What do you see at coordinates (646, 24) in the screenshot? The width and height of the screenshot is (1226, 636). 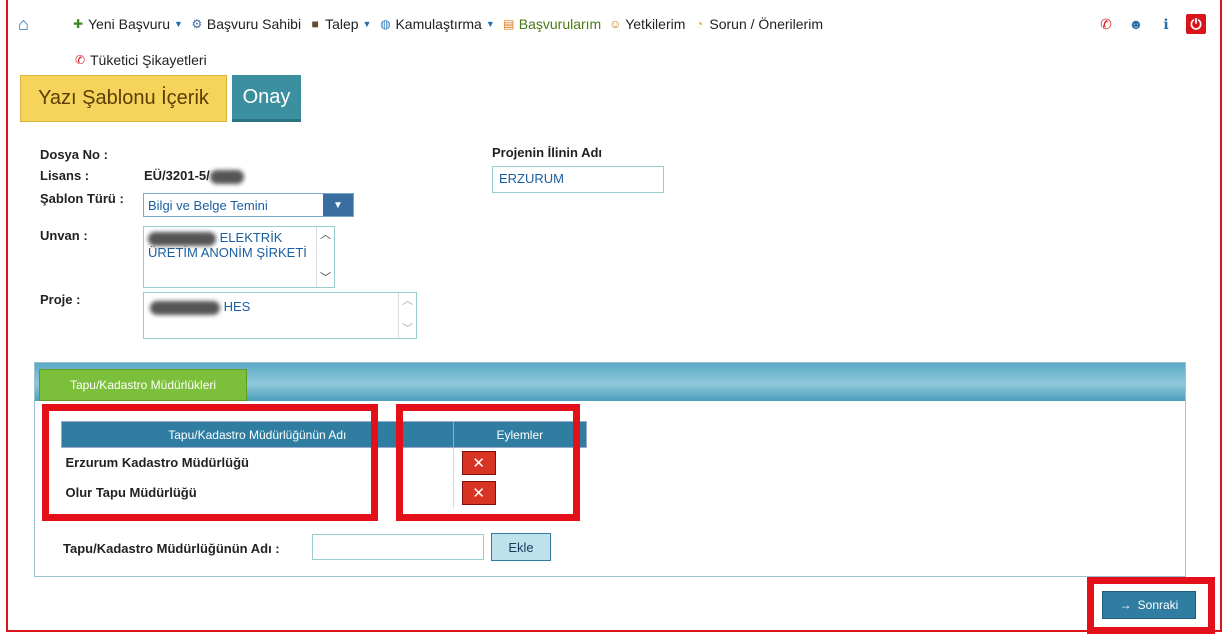 I see `menu-item-yetkilerim: ☺ Yetkilerim` at bounding box center [646, 24].